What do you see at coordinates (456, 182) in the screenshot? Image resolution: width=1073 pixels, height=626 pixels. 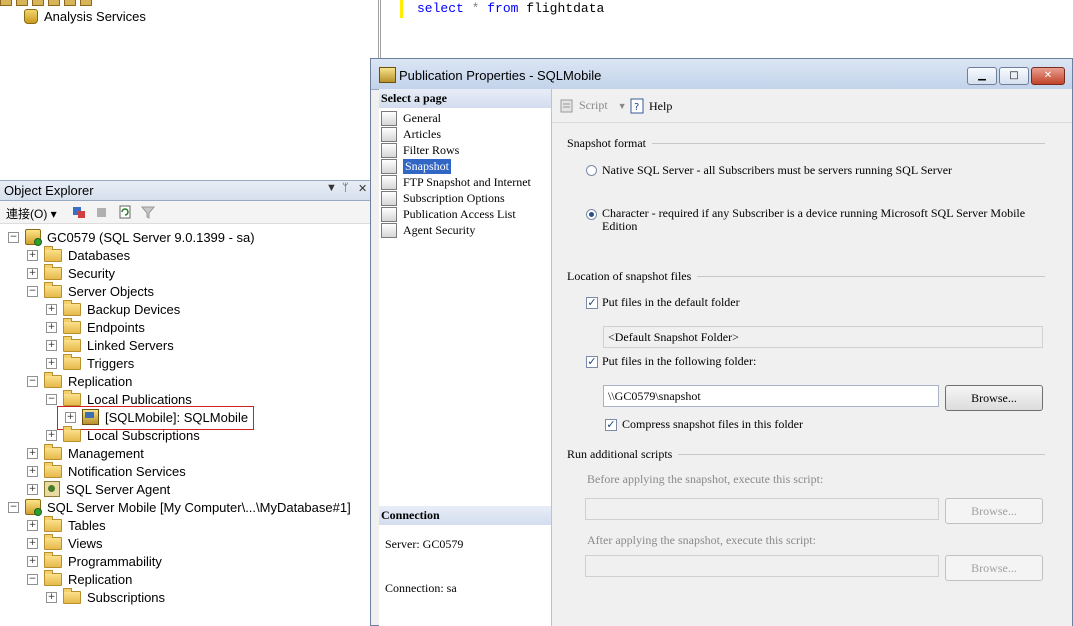 I see `page-ftp-snapshot: FTP Snapshot and Internet` at bounding box center [456, 182].